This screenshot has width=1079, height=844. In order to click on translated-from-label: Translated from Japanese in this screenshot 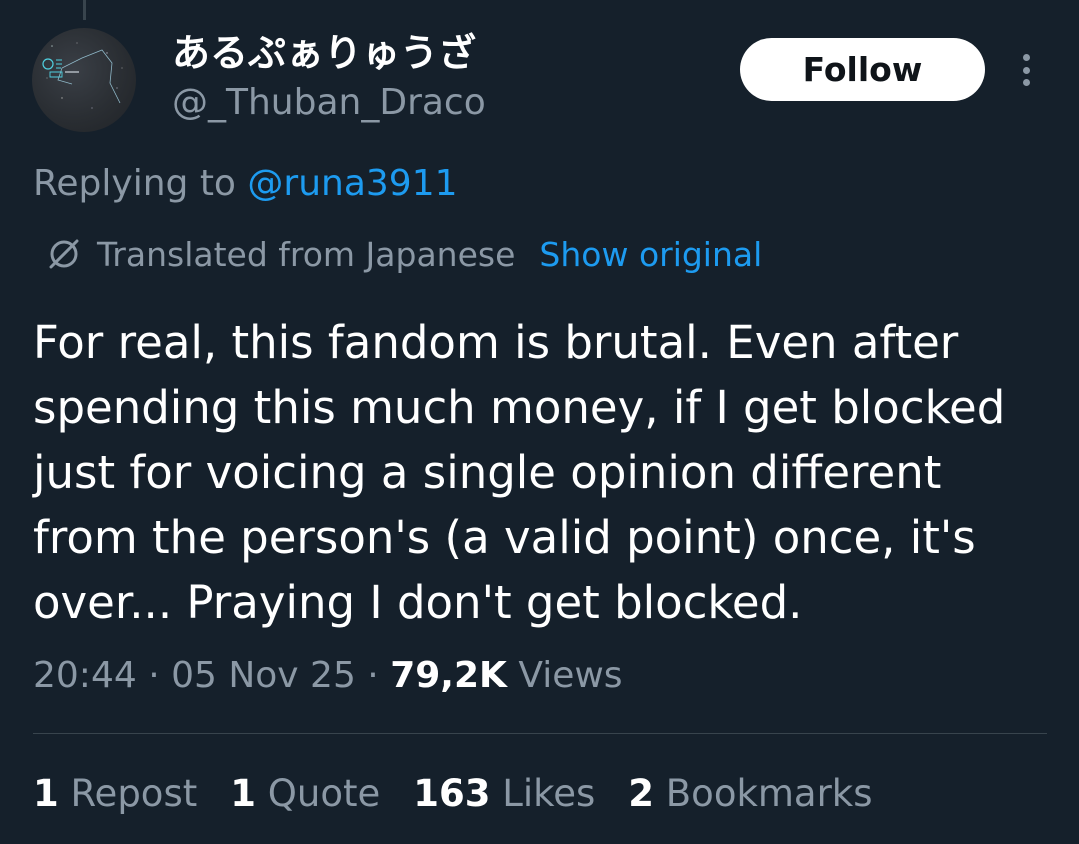, I will do `click(306, 254)`.